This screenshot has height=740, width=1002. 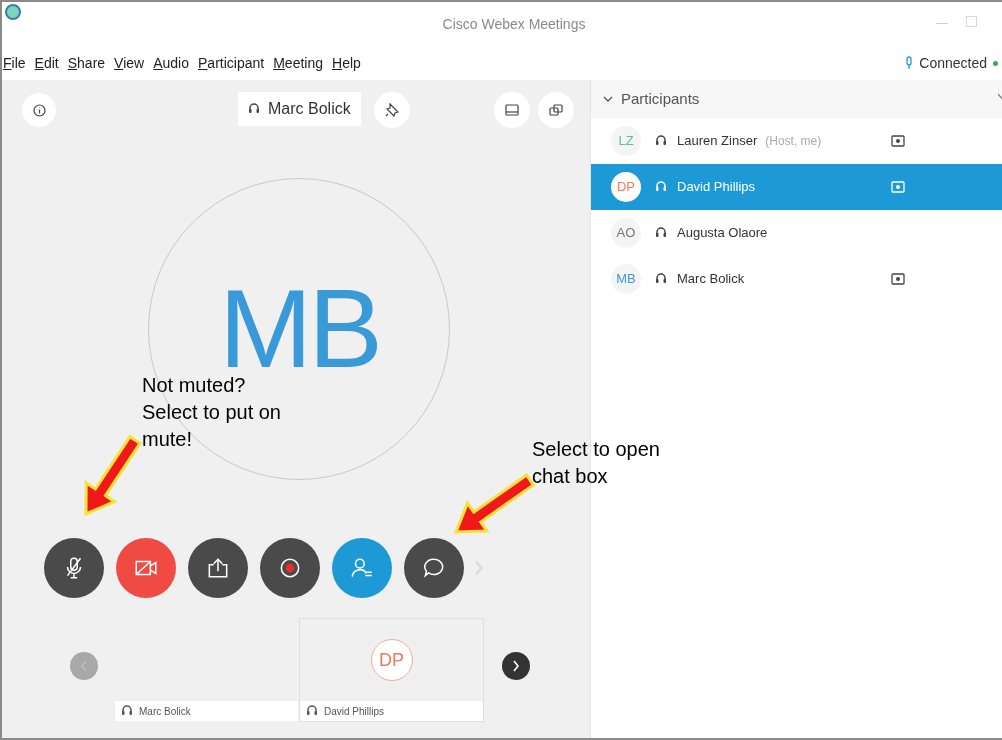 What do you see at coordinates (171, 63) in the screenshot?
I see `menu-item: Audio` at bounding box center [171, 63].